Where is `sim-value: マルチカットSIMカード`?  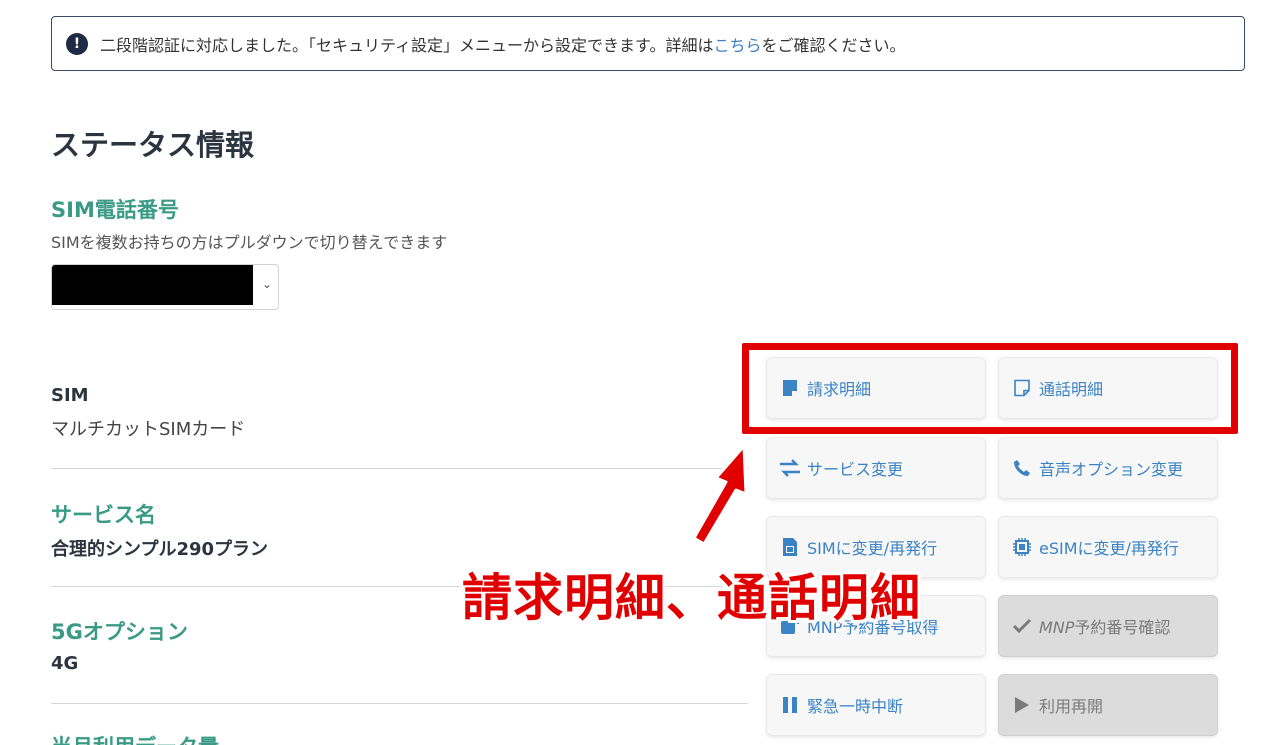 sim-value: マルチカットSIMカード is located at coordinates (148, 429).